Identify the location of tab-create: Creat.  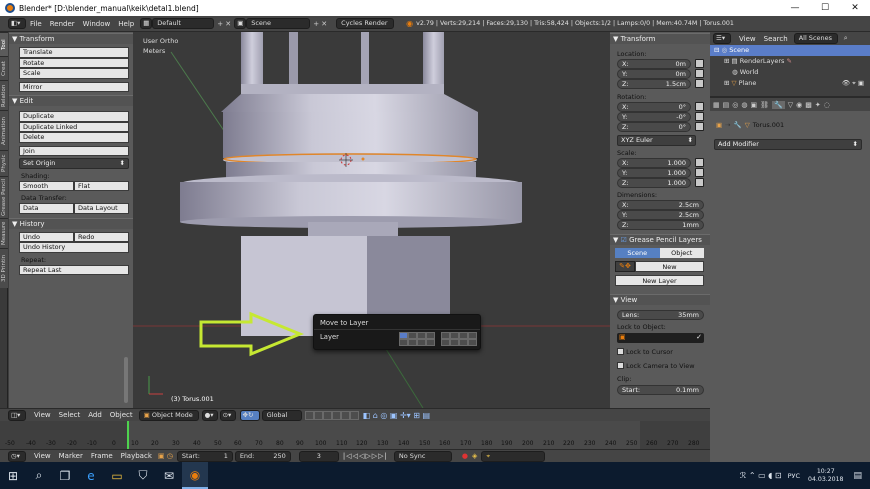
(4, 68).